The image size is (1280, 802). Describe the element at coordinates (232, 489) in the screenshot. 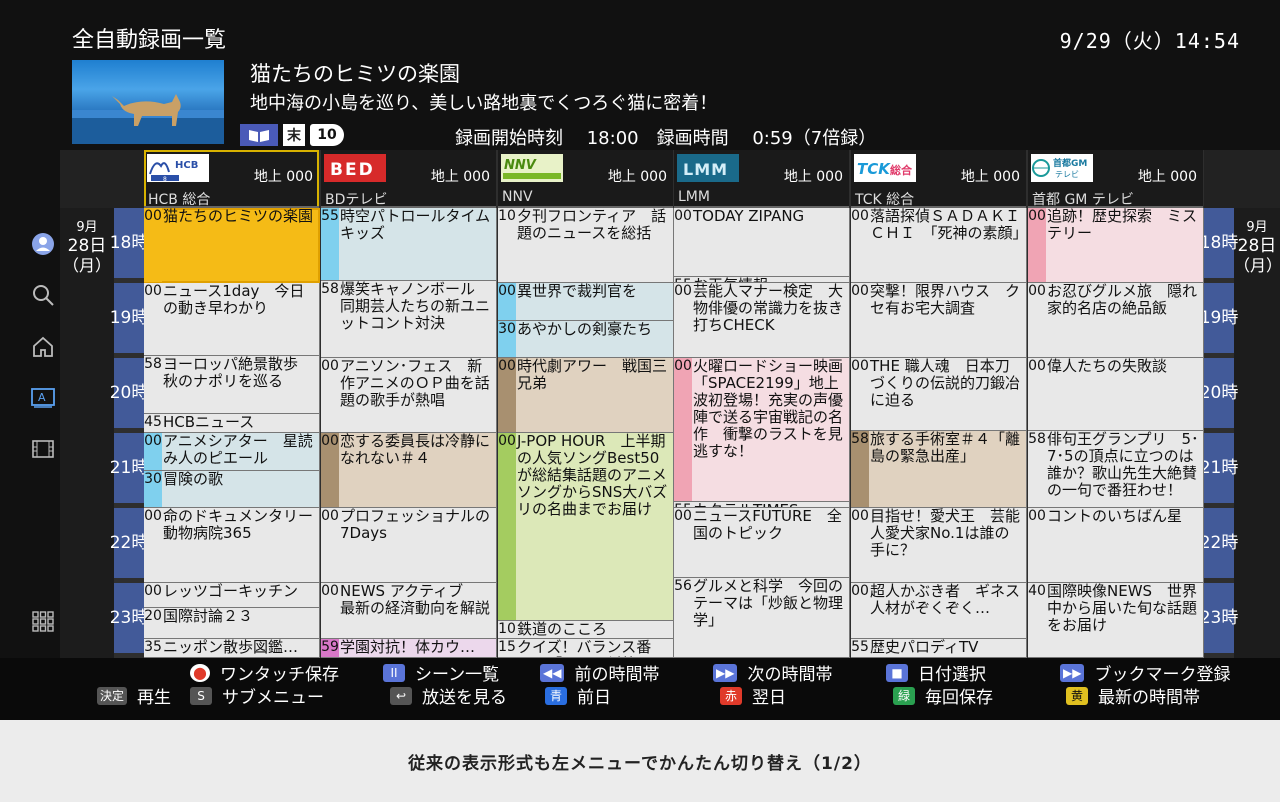

I see `program-cell: 30 冒険の歌` at that location.